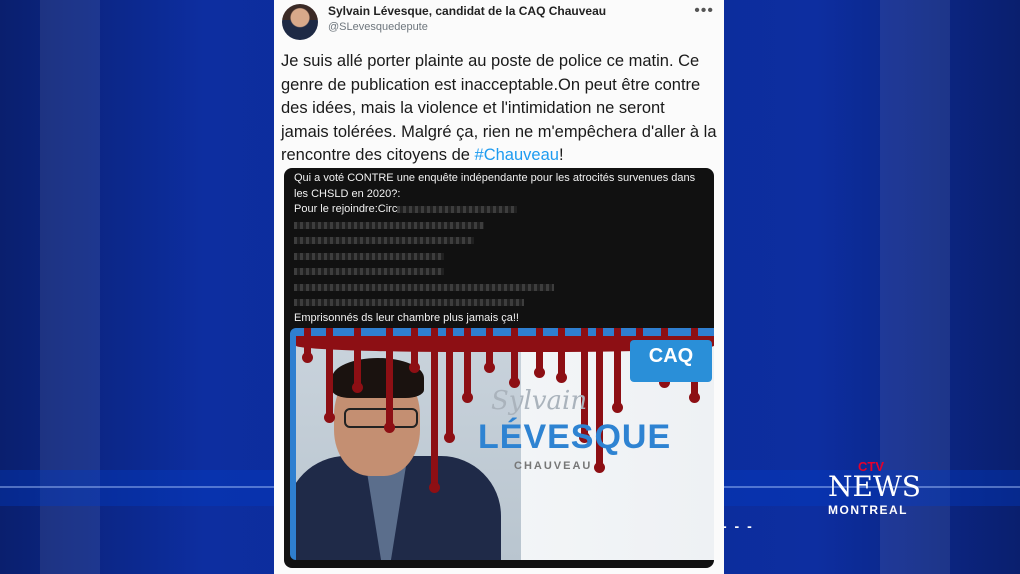  What do you see at coordinates (704, 11) in the screenshot?
I see `more-horizontal-icon: •••` at bounding box center [704, 11].